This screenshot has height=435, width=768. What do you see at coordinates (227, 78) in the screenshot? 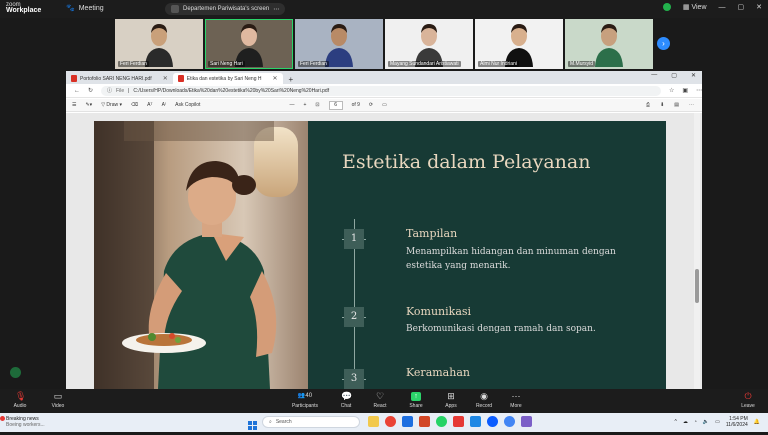
I see `tab-etika: Etika dan estetika by Sari Neng H ✕` at bounding box center [227, 78].